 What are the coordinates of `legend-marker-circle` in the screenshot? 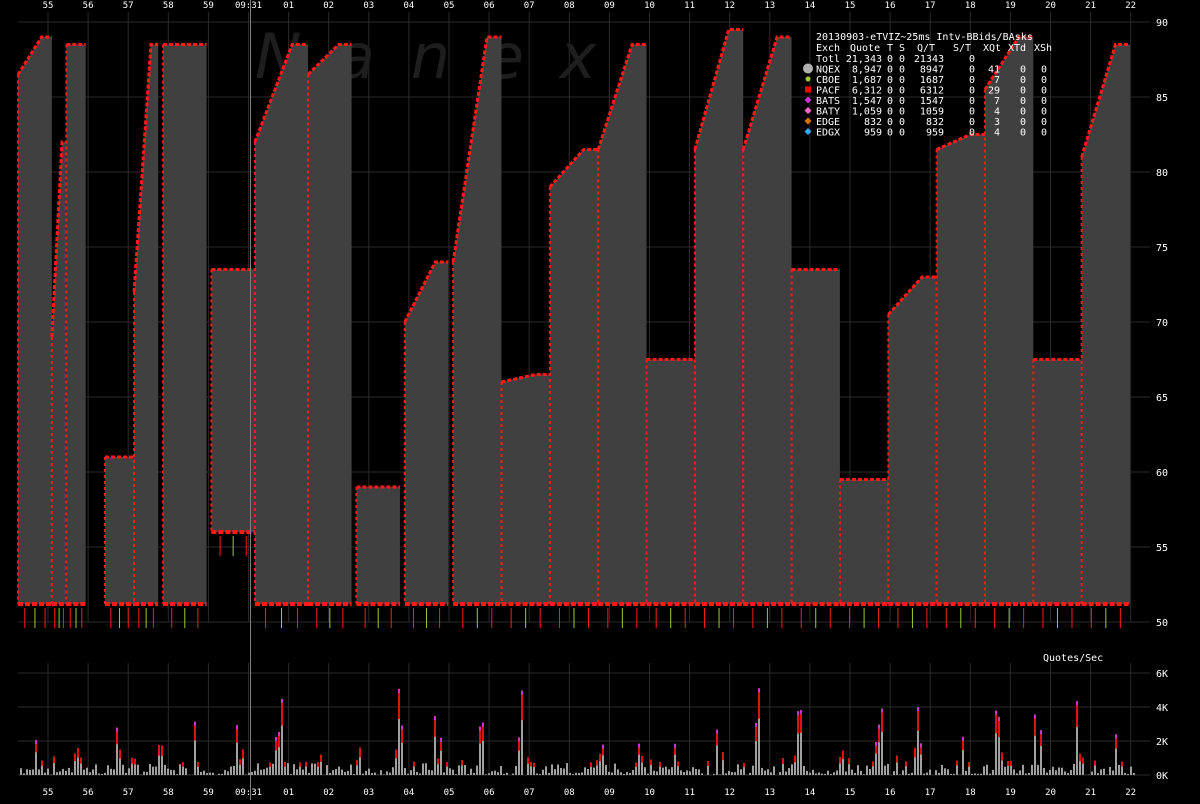 It's located at (808, 69).